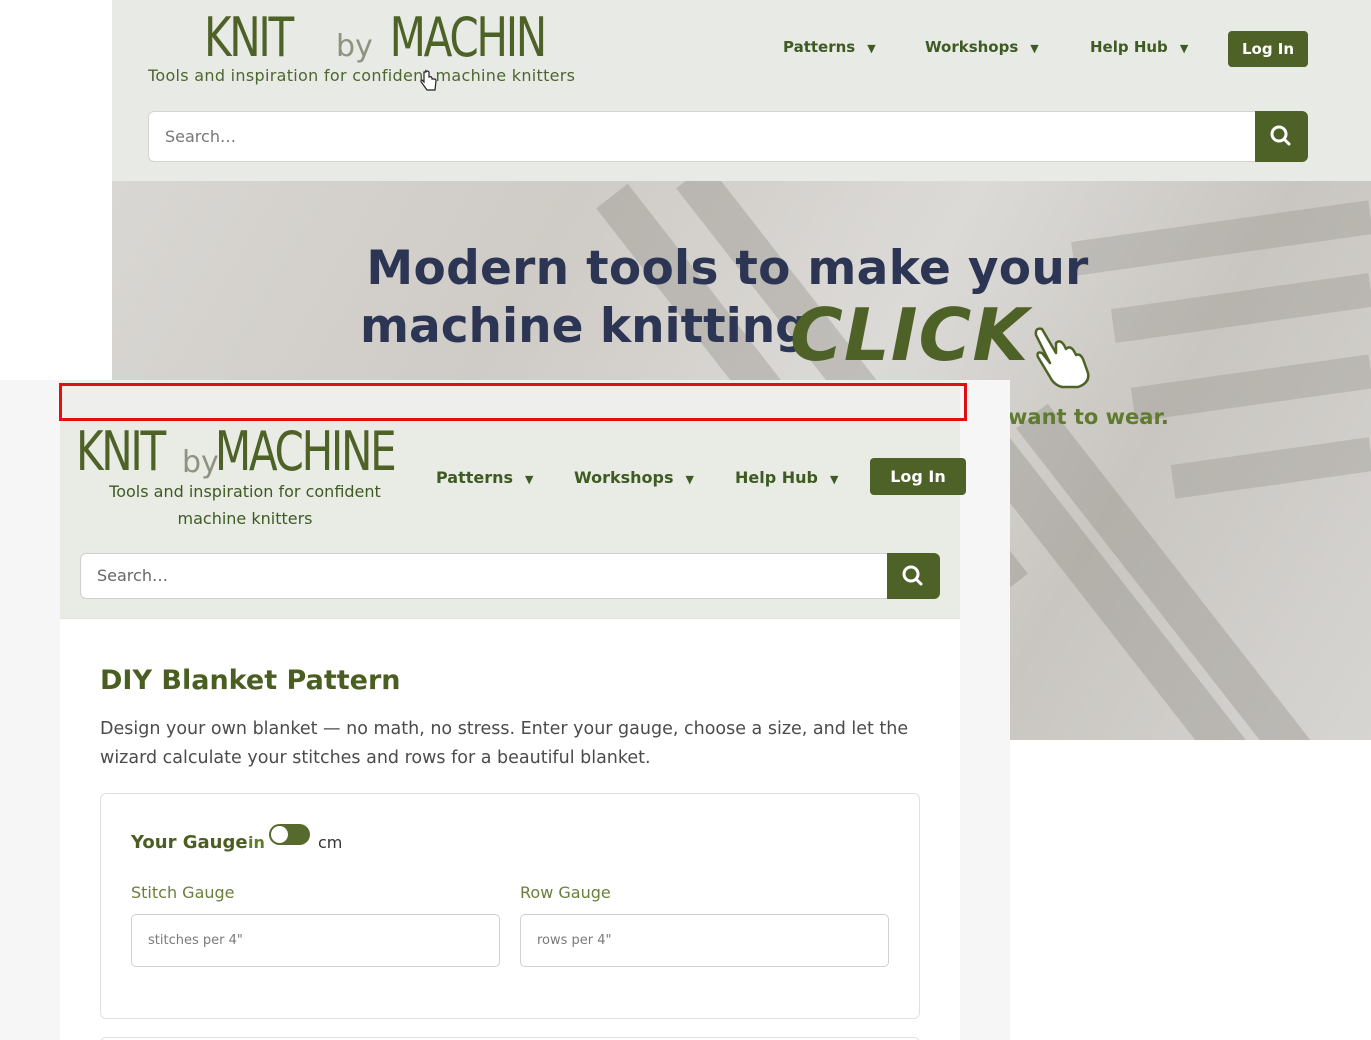 The height and width of the screenshot is (1040, 1371). I want to click on gauge-title: Your Gauge, so click(189, 842).